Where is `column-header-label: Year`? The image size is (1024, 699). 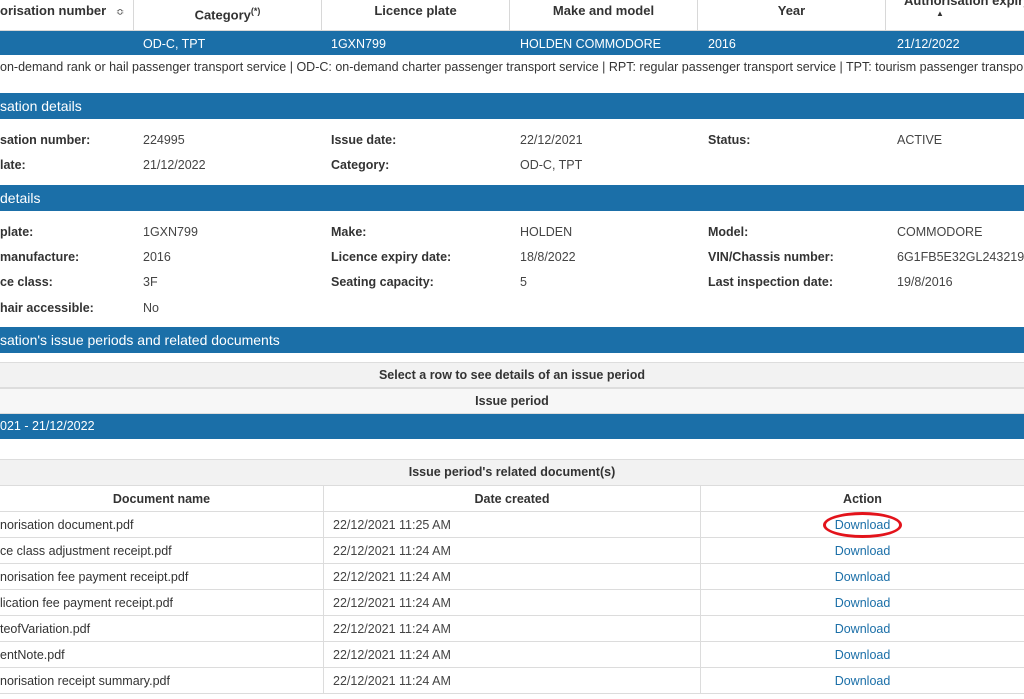 column-header-label: Year is located at coordinates (791, 10).